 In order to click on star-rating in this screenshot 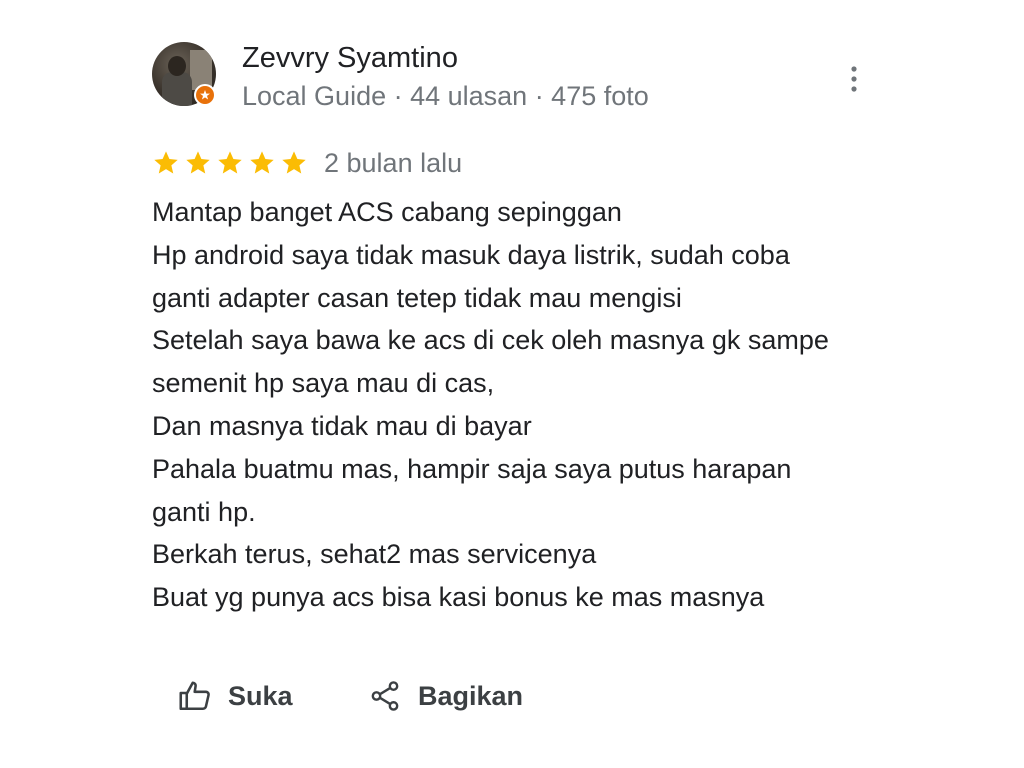, I will do `click(230, 163)`.